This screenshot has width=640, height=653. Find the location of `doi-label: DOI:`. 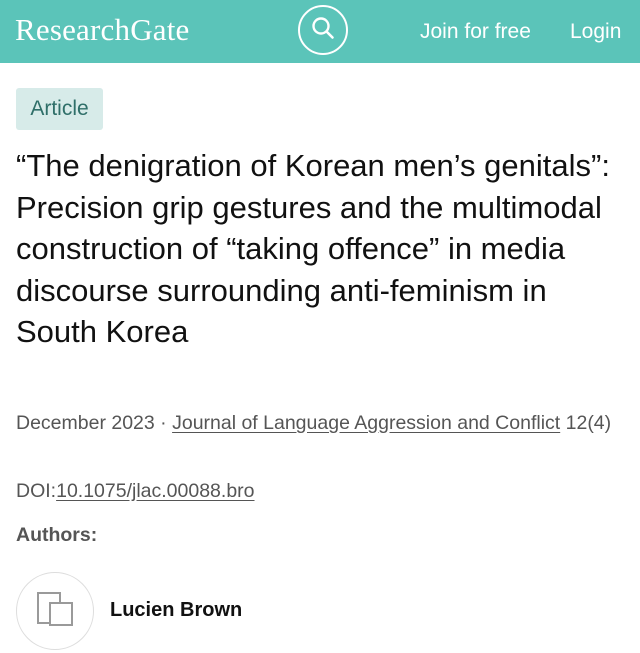

doi-label: DOI: is located at coordinates (36, 491).